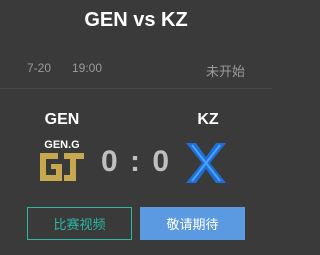 The width and height of the screenshot is (320, 255). I want to click on gen-g-logo-text: GEN.G, so click(61, 145).